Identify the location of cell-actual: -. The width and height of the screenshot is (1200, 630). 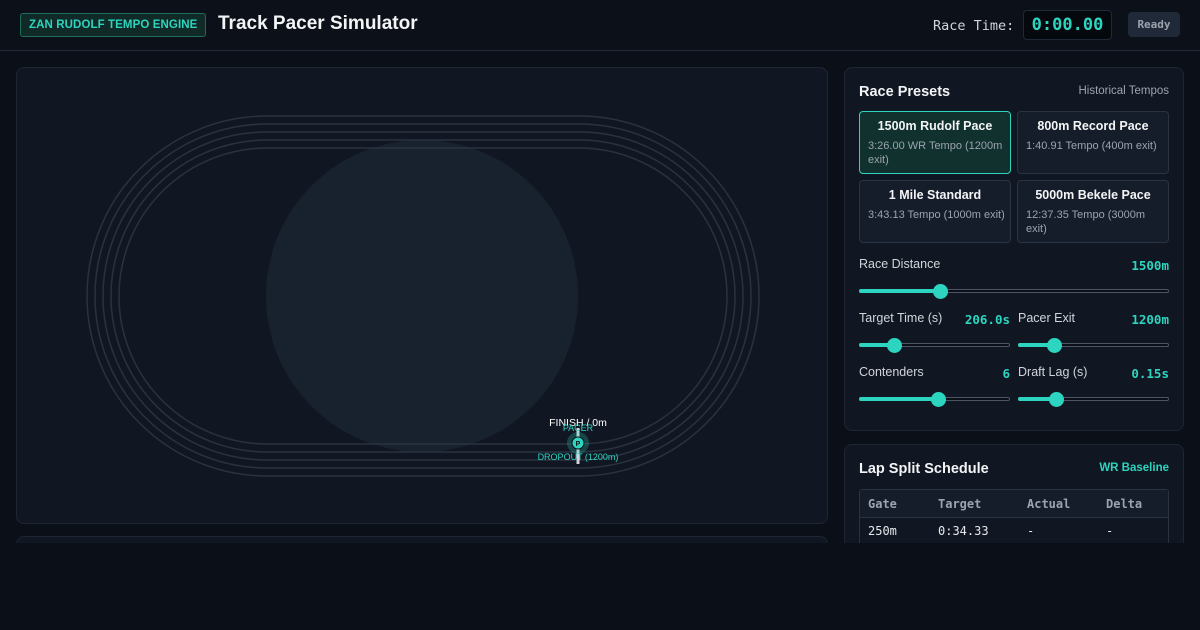
(1031, 531).